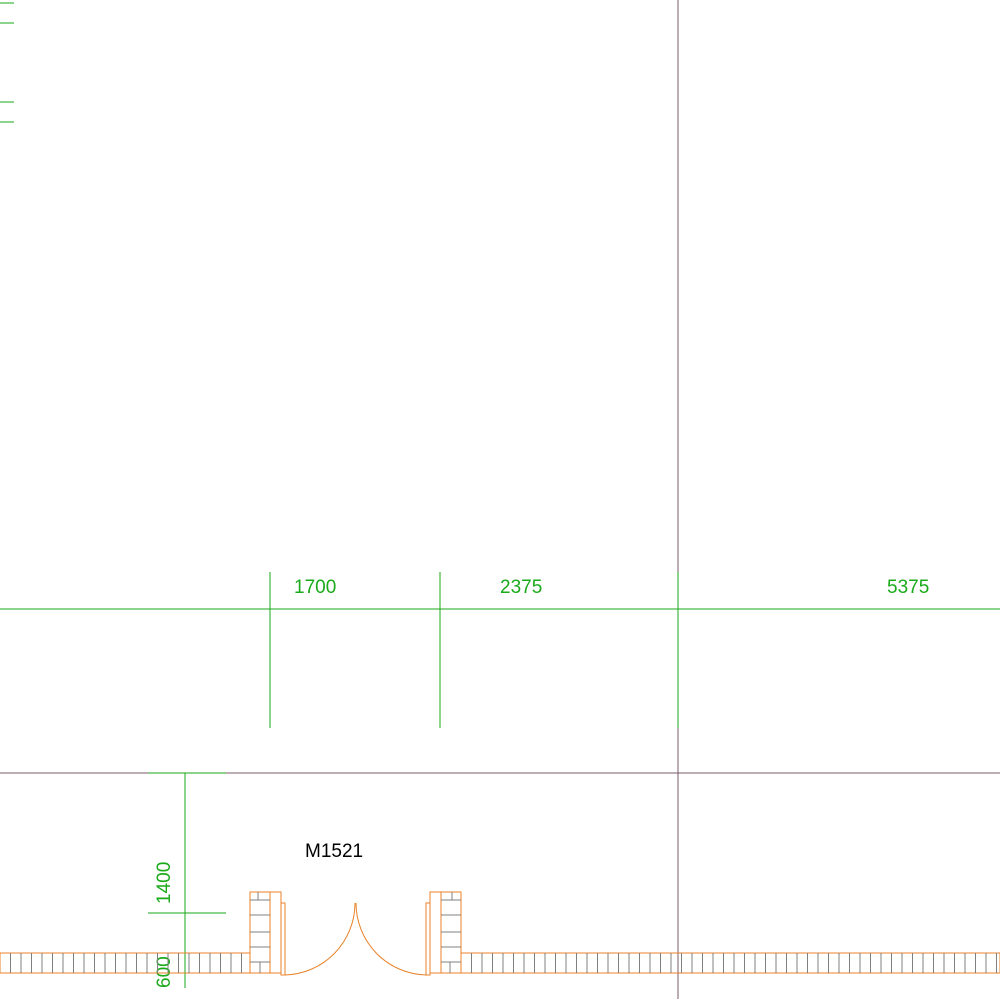  I want to click on dimension-label-1400: 1400, so click(164, 883).